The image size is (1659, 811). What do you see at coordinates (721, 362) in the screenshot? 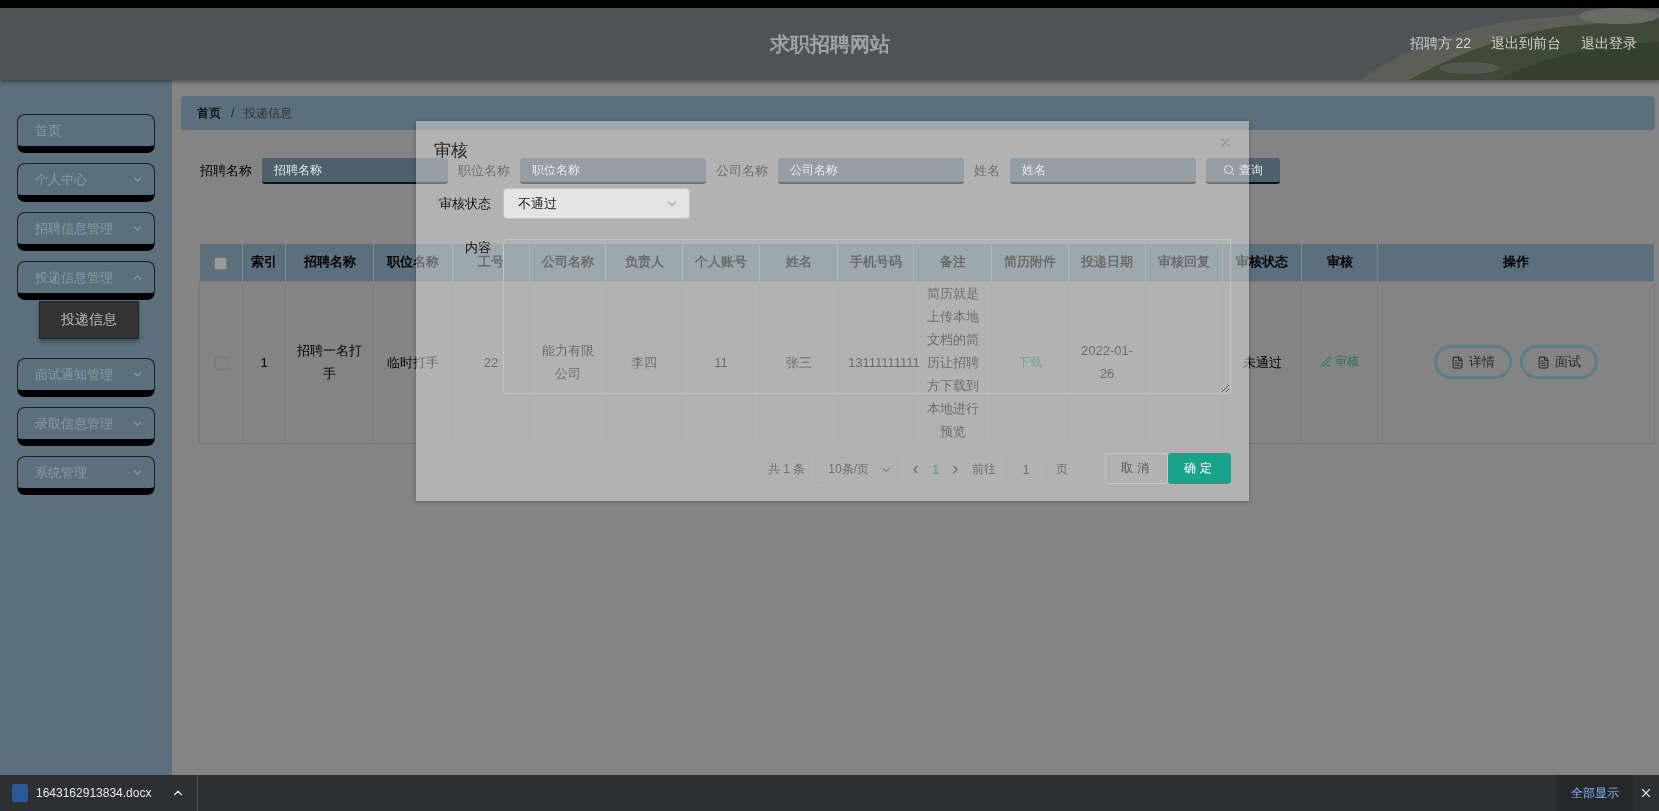
I see `table-cell: 11` at bounding box center [721, 362].